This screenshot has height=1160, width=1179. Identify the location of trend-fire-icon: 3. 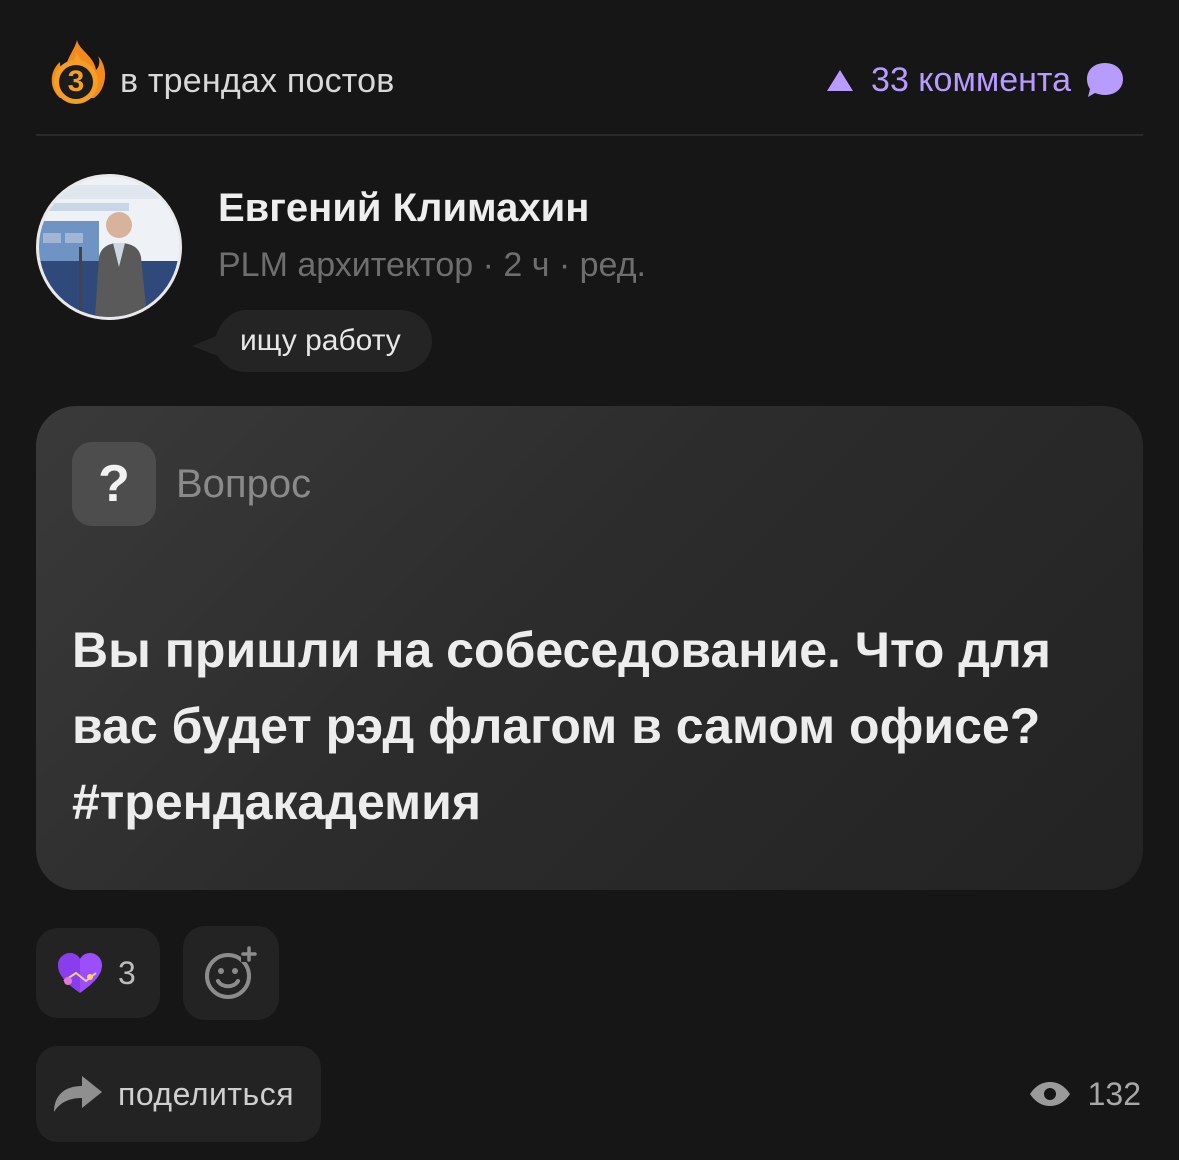
(77, 73).